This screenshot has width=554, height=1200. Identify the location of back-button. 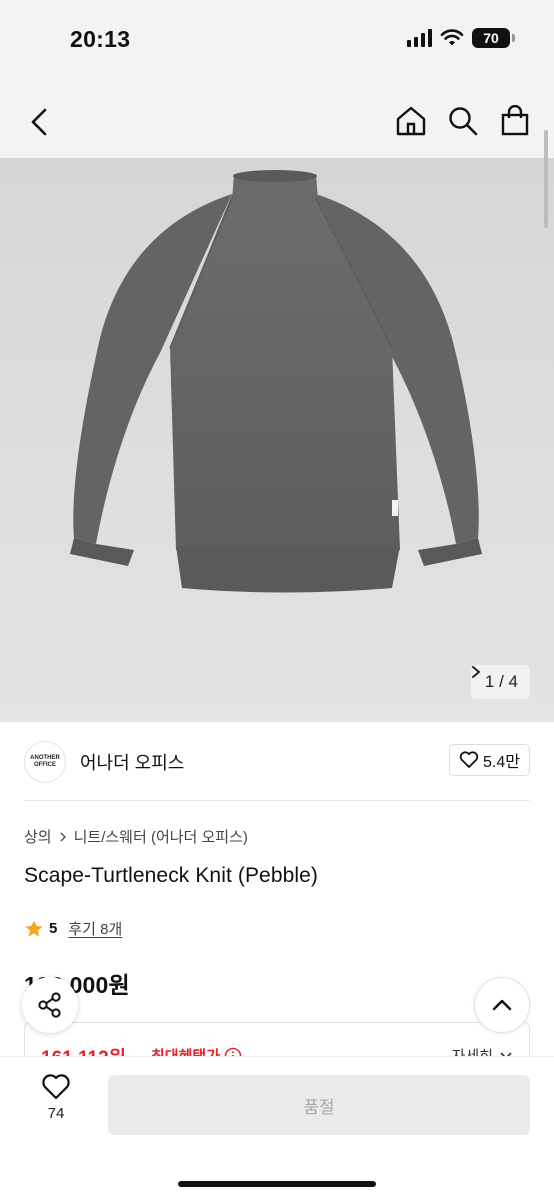
(40, 122).